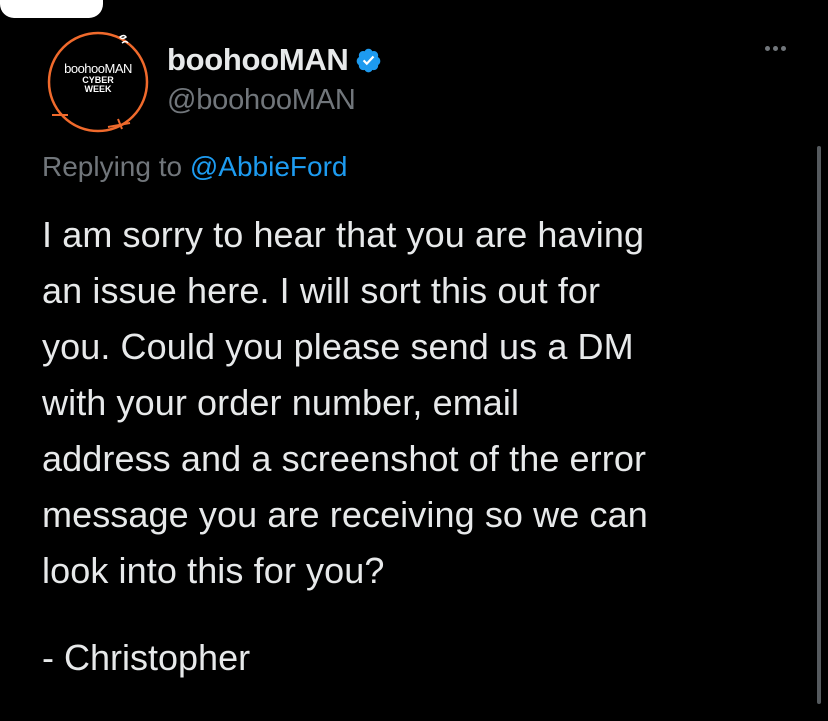 The image size is (828, 721). I want to click on top-nav-chip, so click(51, 9).